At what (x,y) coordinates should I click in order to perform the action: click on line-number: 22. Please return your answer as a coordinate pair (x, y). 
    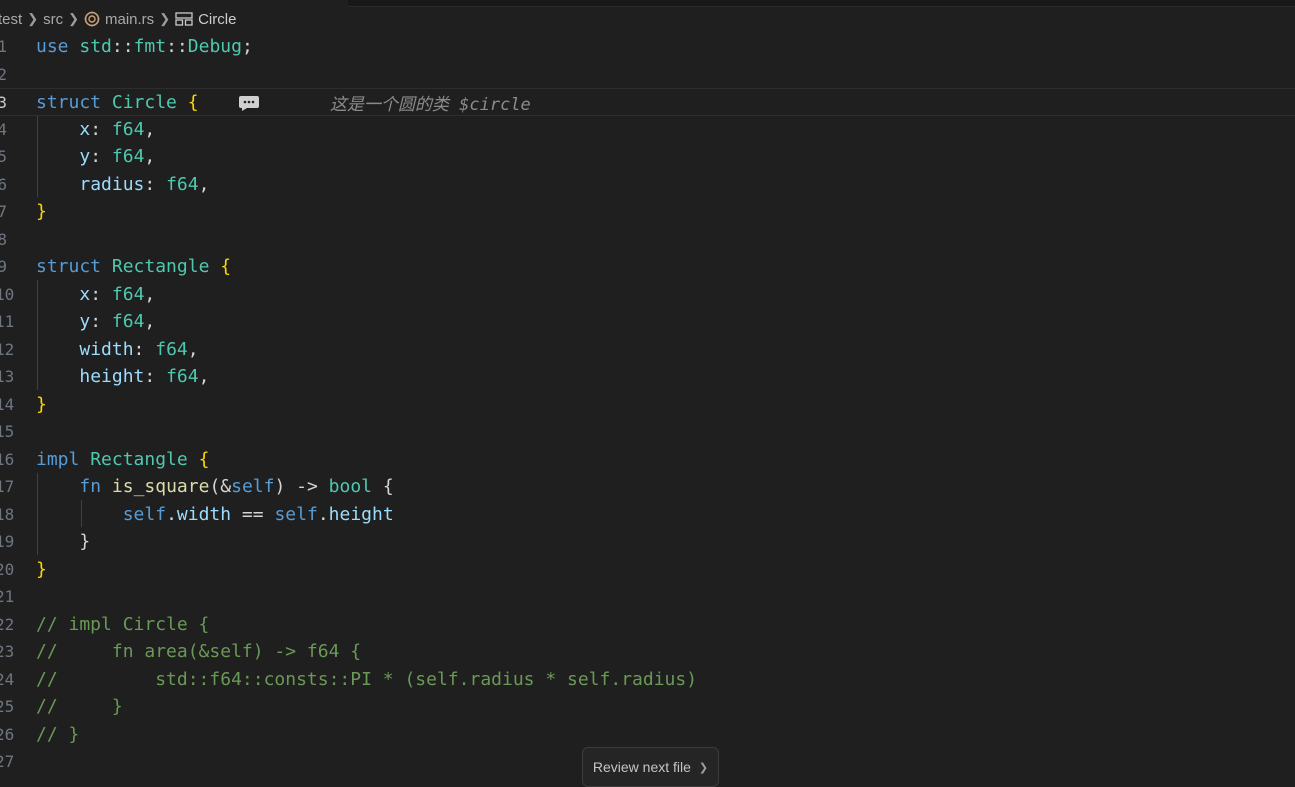
    Looking at the image, I should click on (7, 624).